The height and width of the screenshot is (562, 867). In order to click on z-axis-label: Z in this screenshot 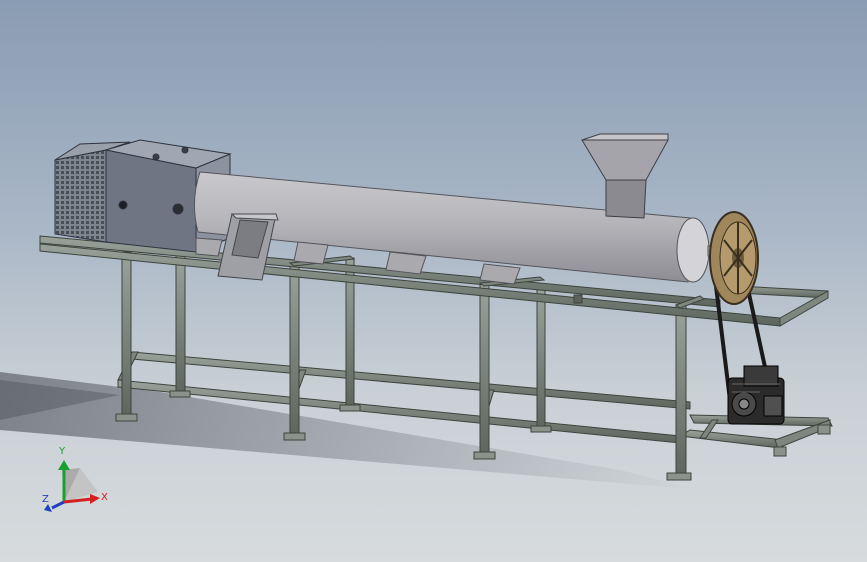, I will do `click(45, 499)`.